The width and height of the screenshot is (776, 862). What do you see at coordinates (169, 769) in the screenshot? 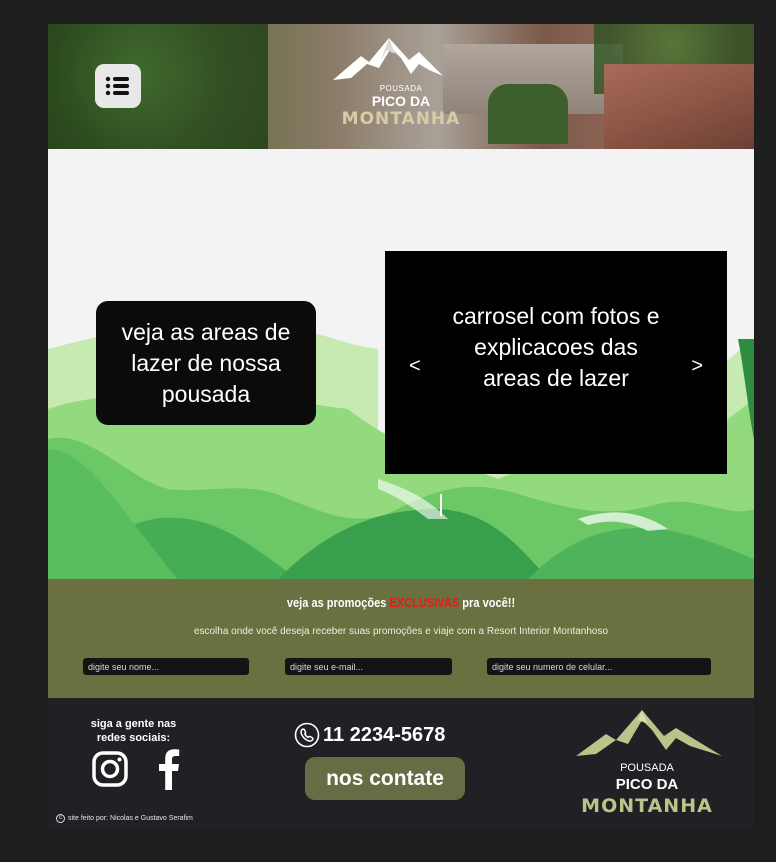
I see `facebook-icon` at bounding box center [169, 769].